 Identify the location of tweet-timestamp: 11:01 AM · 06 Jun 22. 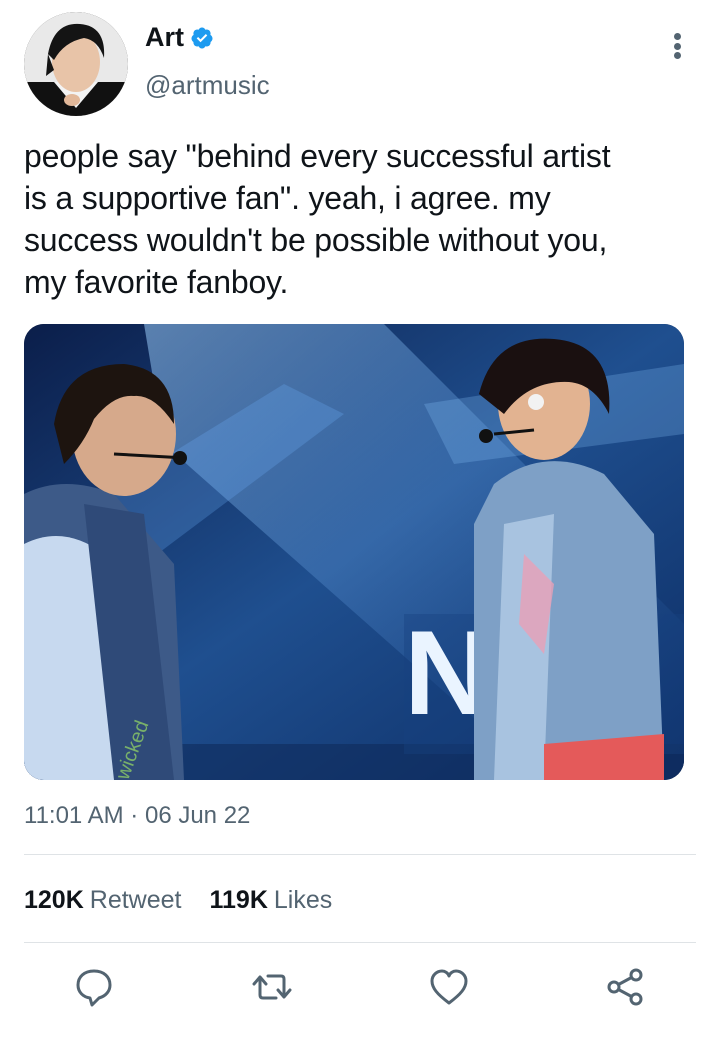
(137, 816).